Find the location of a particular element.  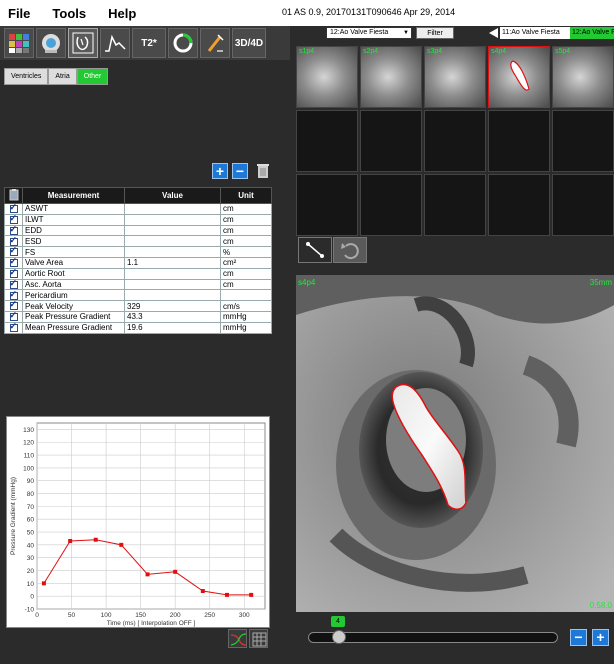

table-view-button is located at coordinates (258, 638).